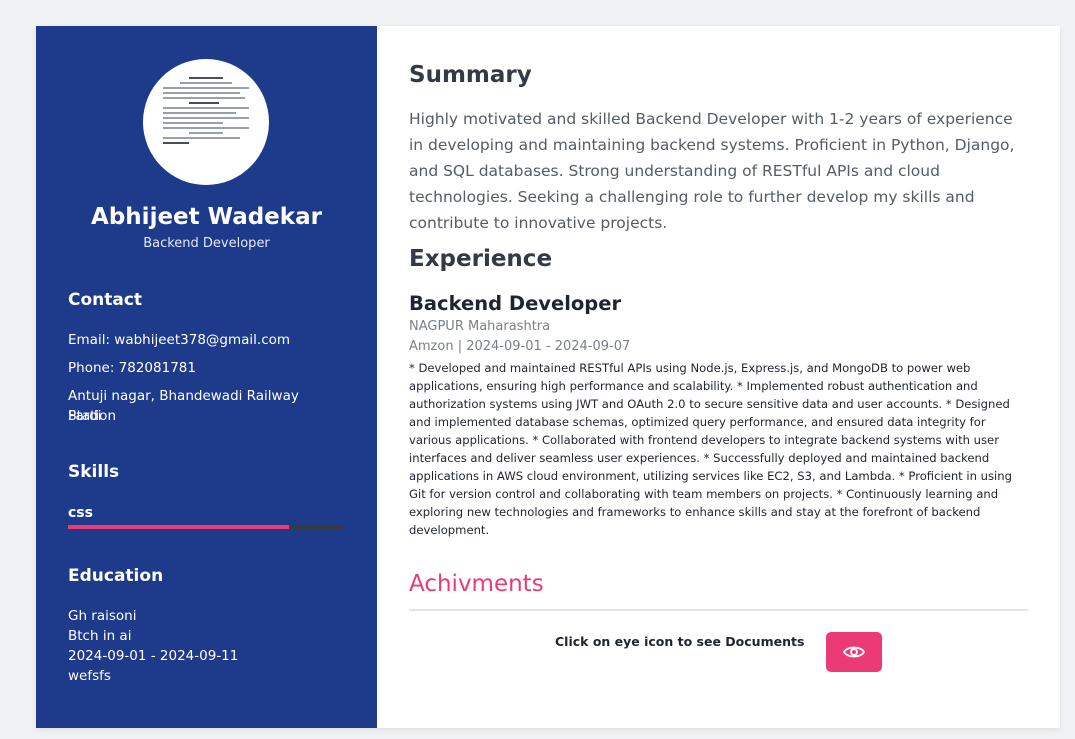  Describe the element at coordinates (100, 636) in the screenshot. I see `education-degree: Btch in ai` at that location.